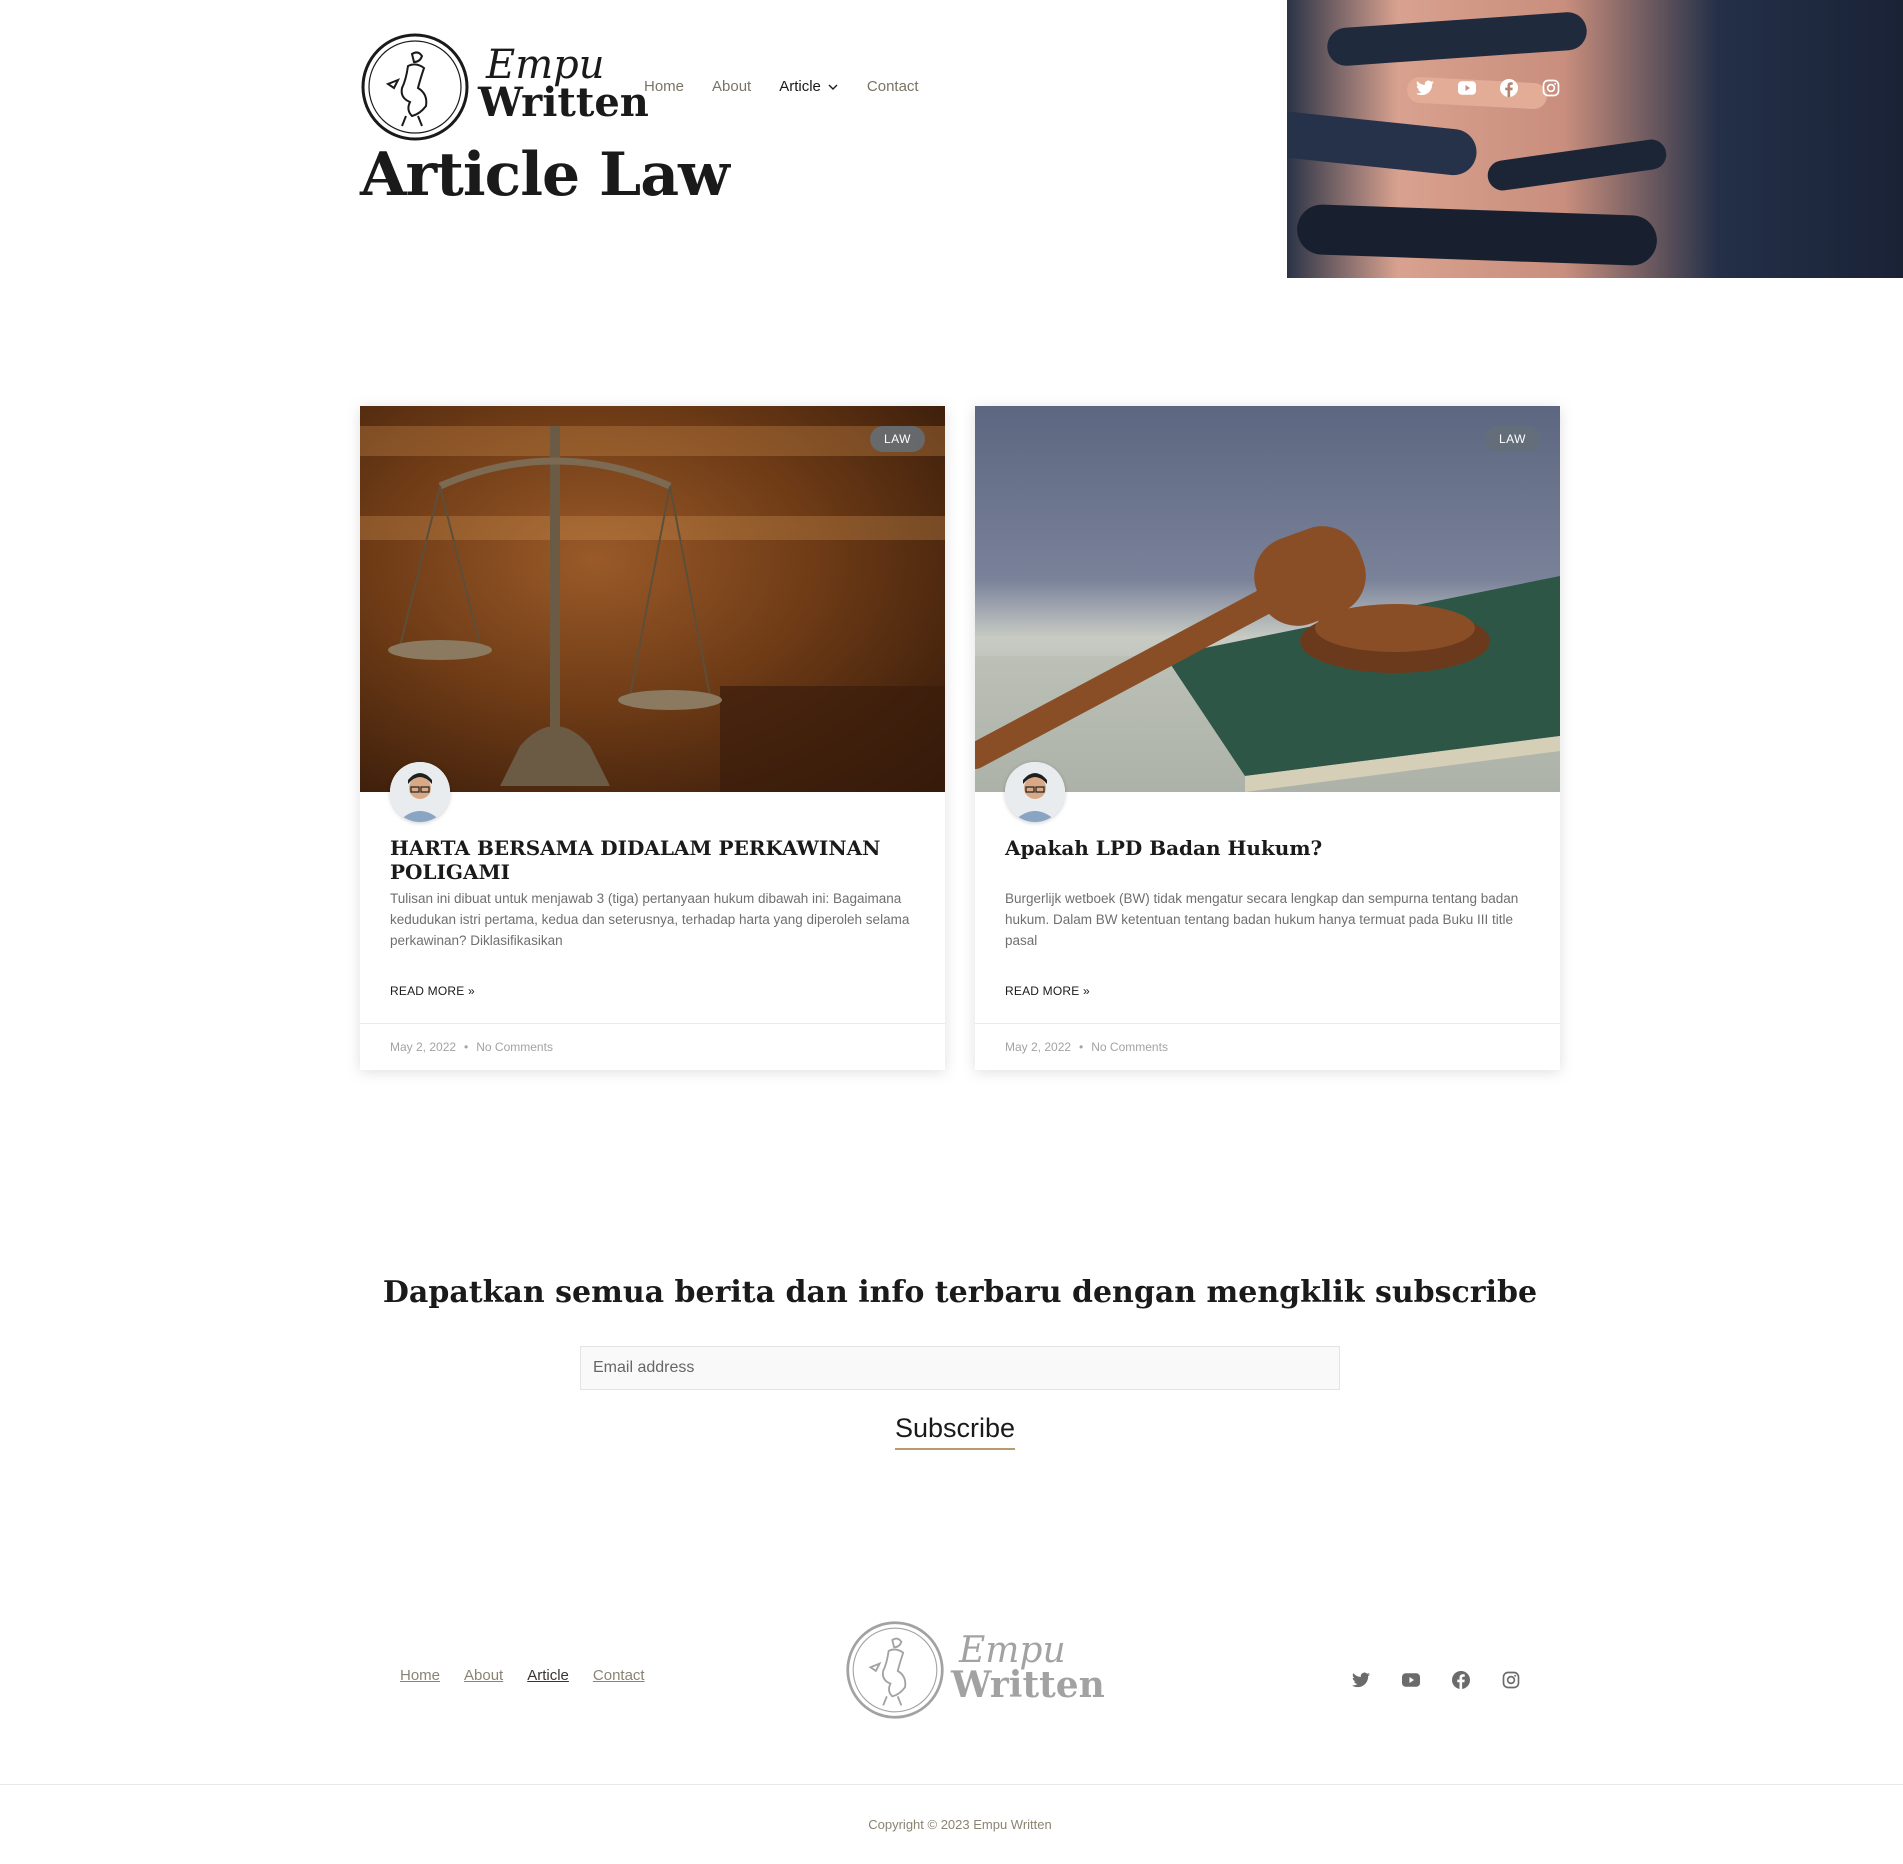 Image resolution: width=1903 pixels, height=1864 pixels. I want to click on footer-logo-text-line1: Empu, so click(1012, 1650).